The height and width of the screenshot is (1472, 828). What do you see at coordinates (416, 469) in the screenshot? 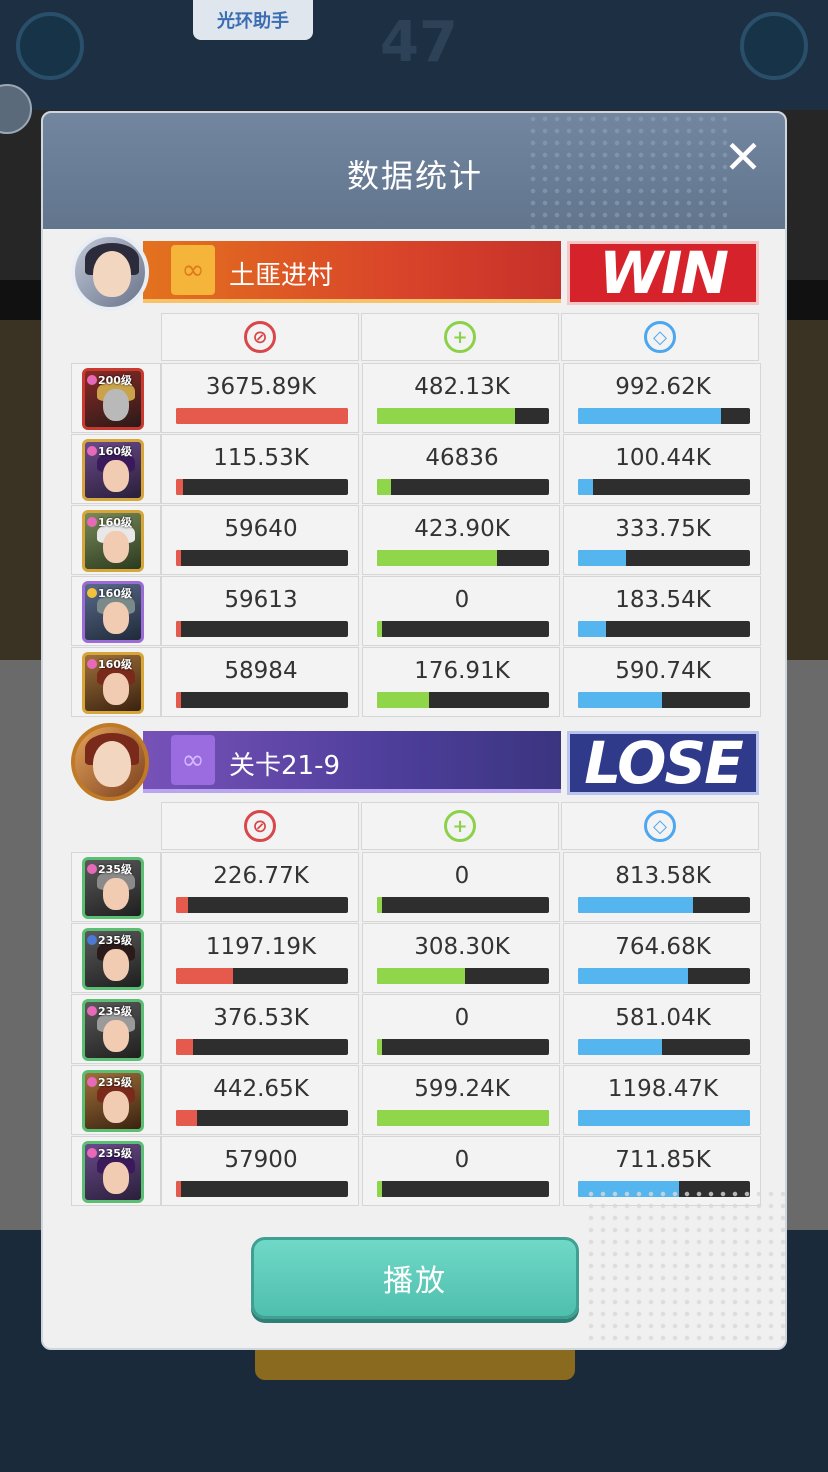
I see `table-row: 160级 115.53K 46836 100.44K` at bounding box center [416, 469].